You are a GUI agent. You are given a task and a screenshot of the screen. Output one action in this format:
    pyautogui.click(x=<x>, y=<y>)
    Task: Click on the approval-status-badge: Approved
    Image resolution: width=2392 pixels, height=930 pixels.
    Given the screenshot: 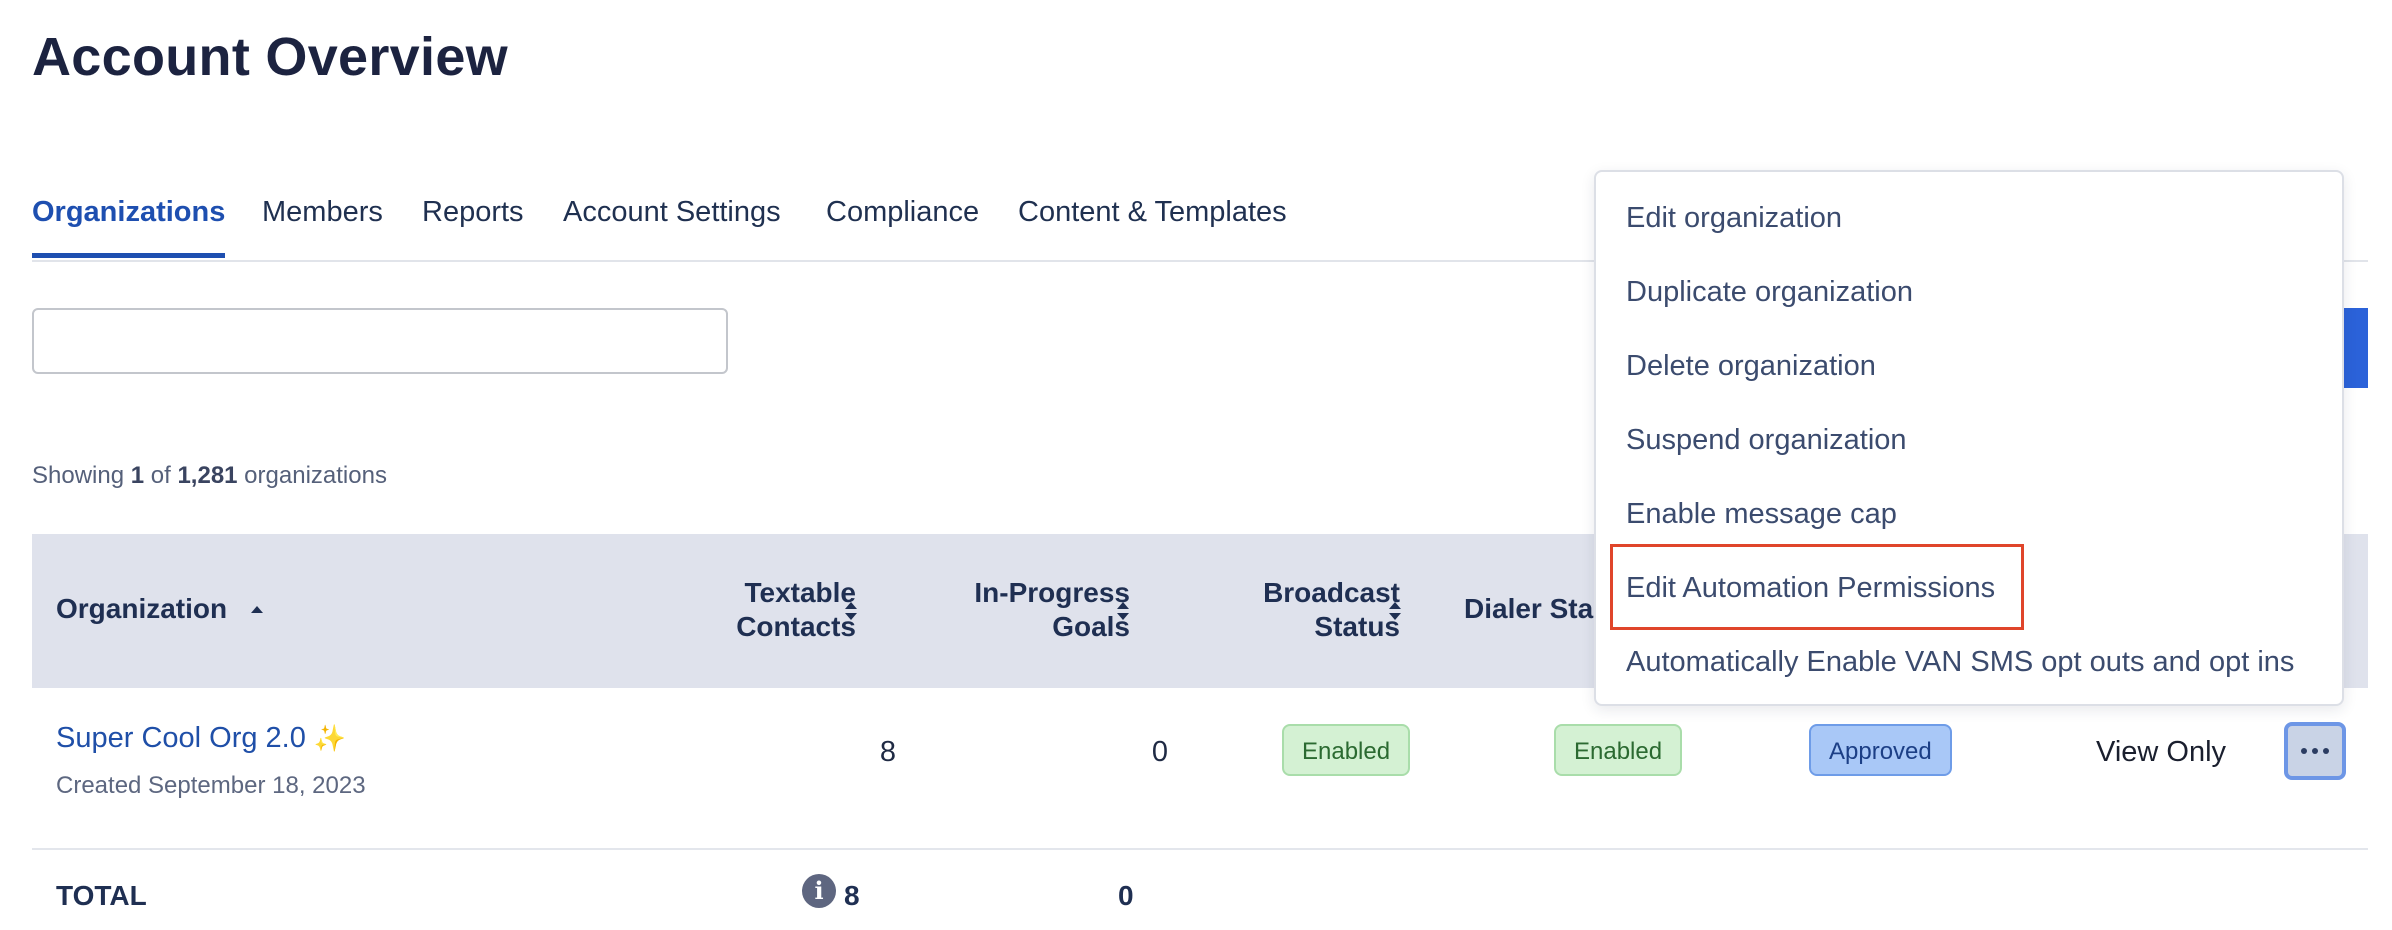 What is the action you would take?
    pyautogui.click(x=1880, y=750)
    